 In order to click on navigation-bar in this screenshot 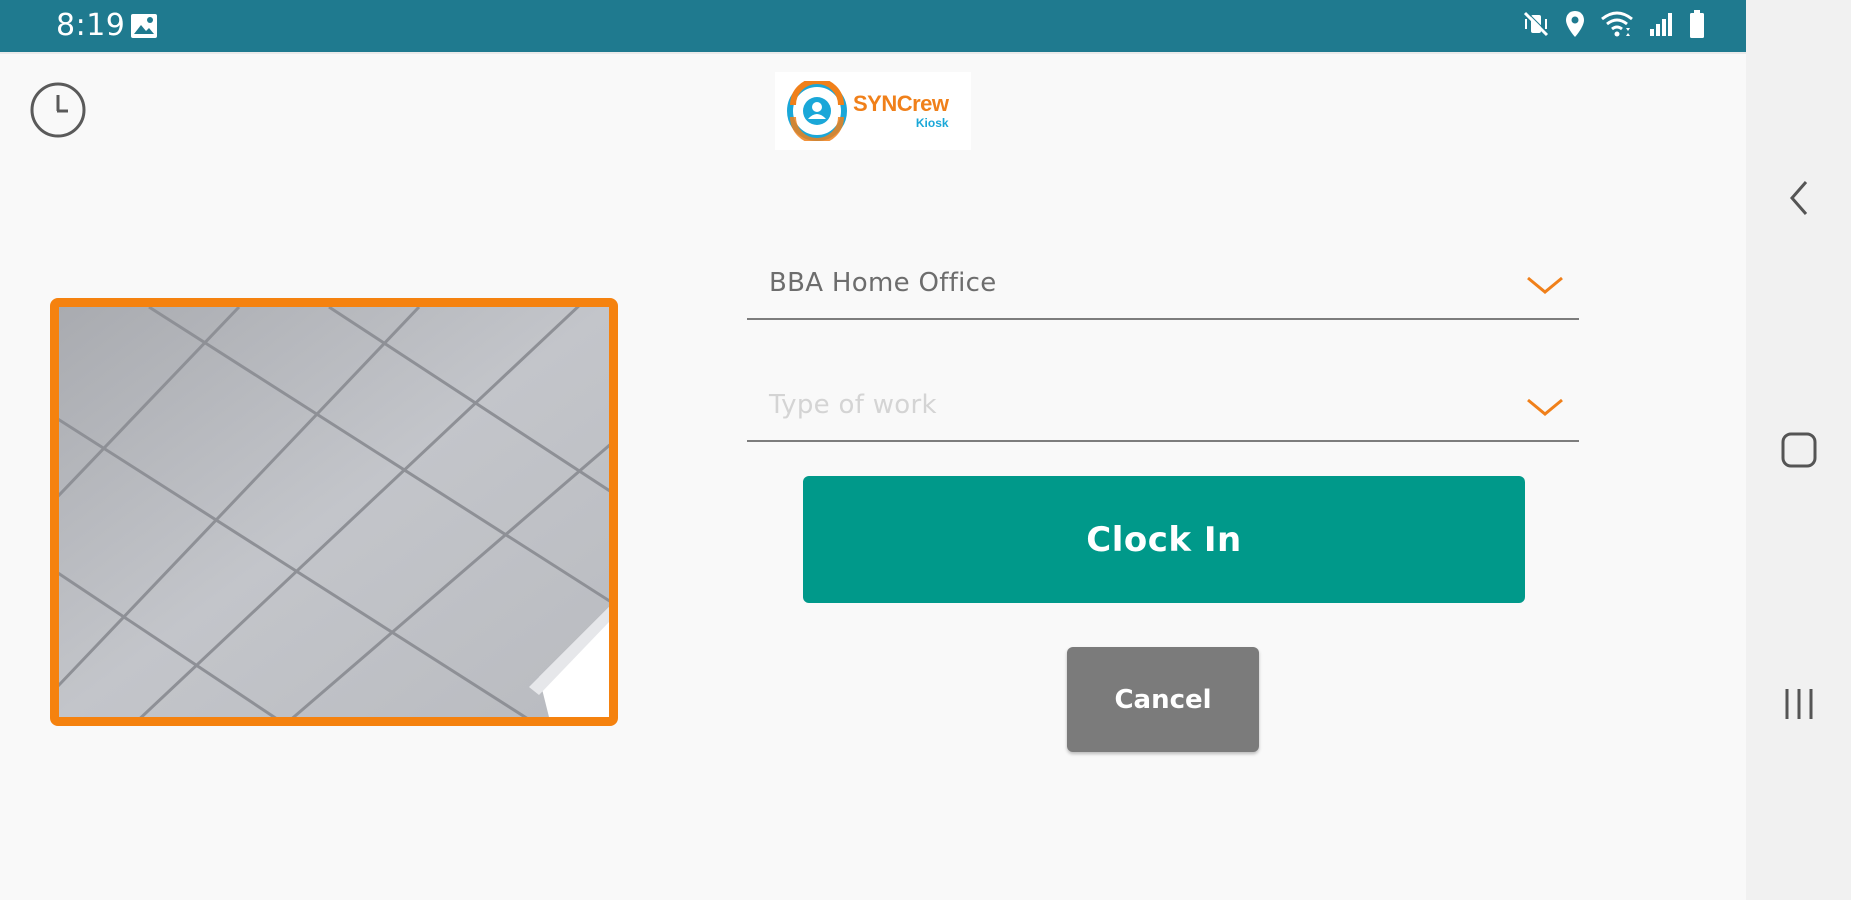, I will do `click(1798, 450)`.